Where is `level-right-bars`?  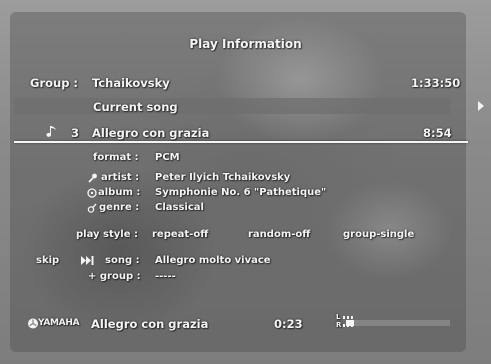 level-right-bars is located at coordinates (348, 325).